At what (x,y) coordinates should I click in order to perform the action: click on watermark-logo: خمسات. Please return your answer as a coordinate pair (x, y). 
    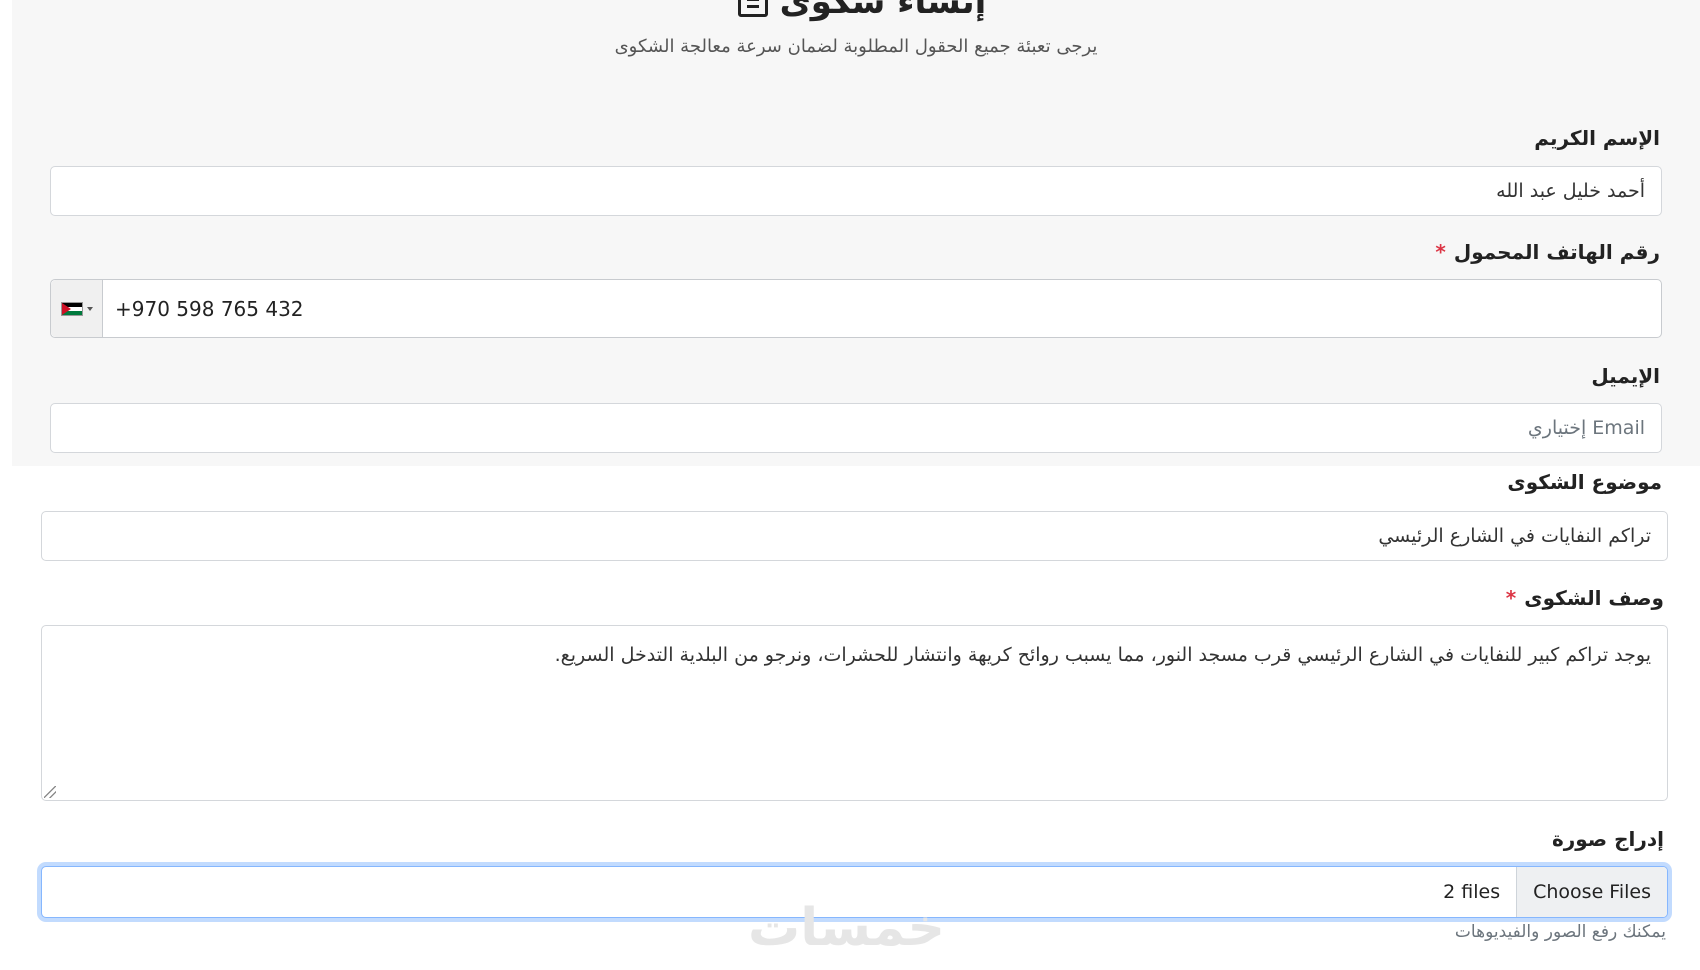
    Looking at the image, I should click on (847, 928).